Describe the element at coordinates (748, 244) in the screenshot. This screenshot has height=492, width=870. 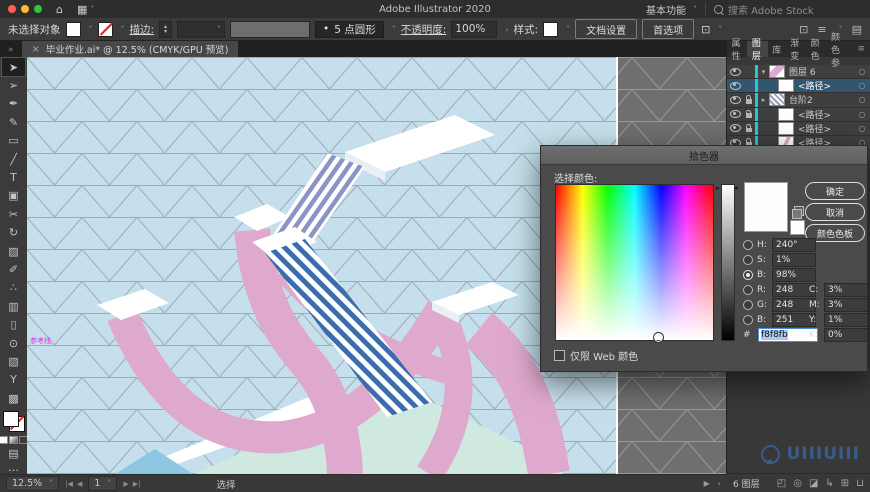
I see `radio-H` at that location.